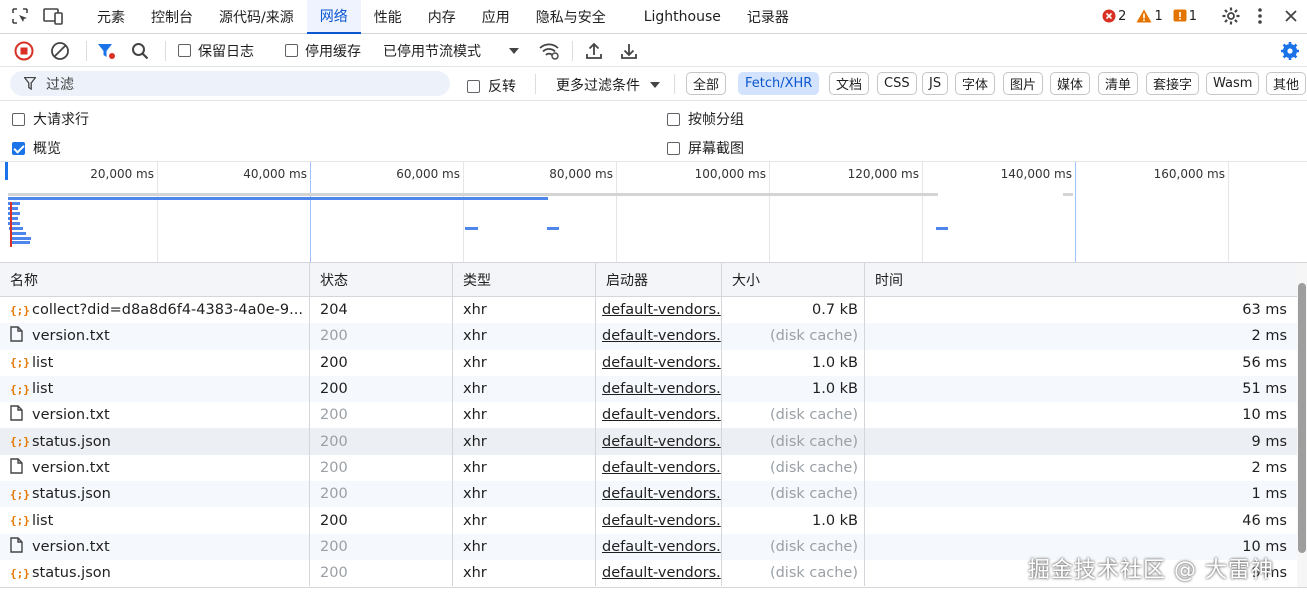  Describe the element at coordinates (581, 174) in the screenshot. I see `timeline-tick-label: 80,000 ms` at that location.